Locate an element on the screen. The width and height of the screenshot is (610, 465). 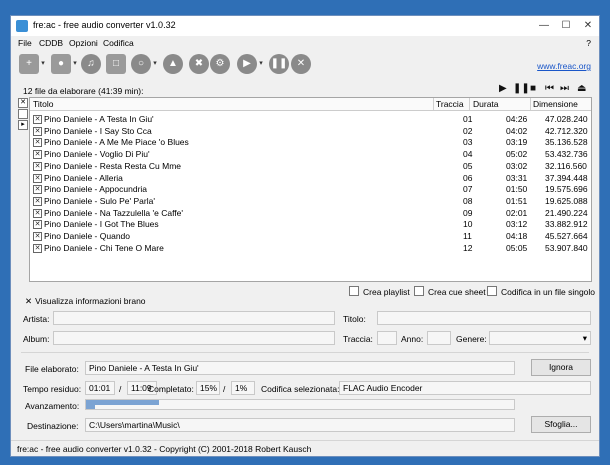
app-icon is located at coordinates (22, 26).